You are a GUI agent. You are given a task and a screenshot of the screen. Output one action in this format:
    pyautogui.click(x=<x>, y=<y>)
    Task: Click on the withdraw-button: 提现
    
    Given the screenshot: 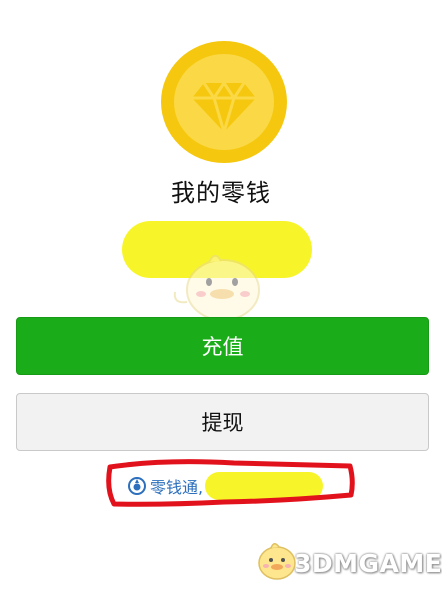 What is the action you would take?
    pyautogui.click(x=222, y=422)
    